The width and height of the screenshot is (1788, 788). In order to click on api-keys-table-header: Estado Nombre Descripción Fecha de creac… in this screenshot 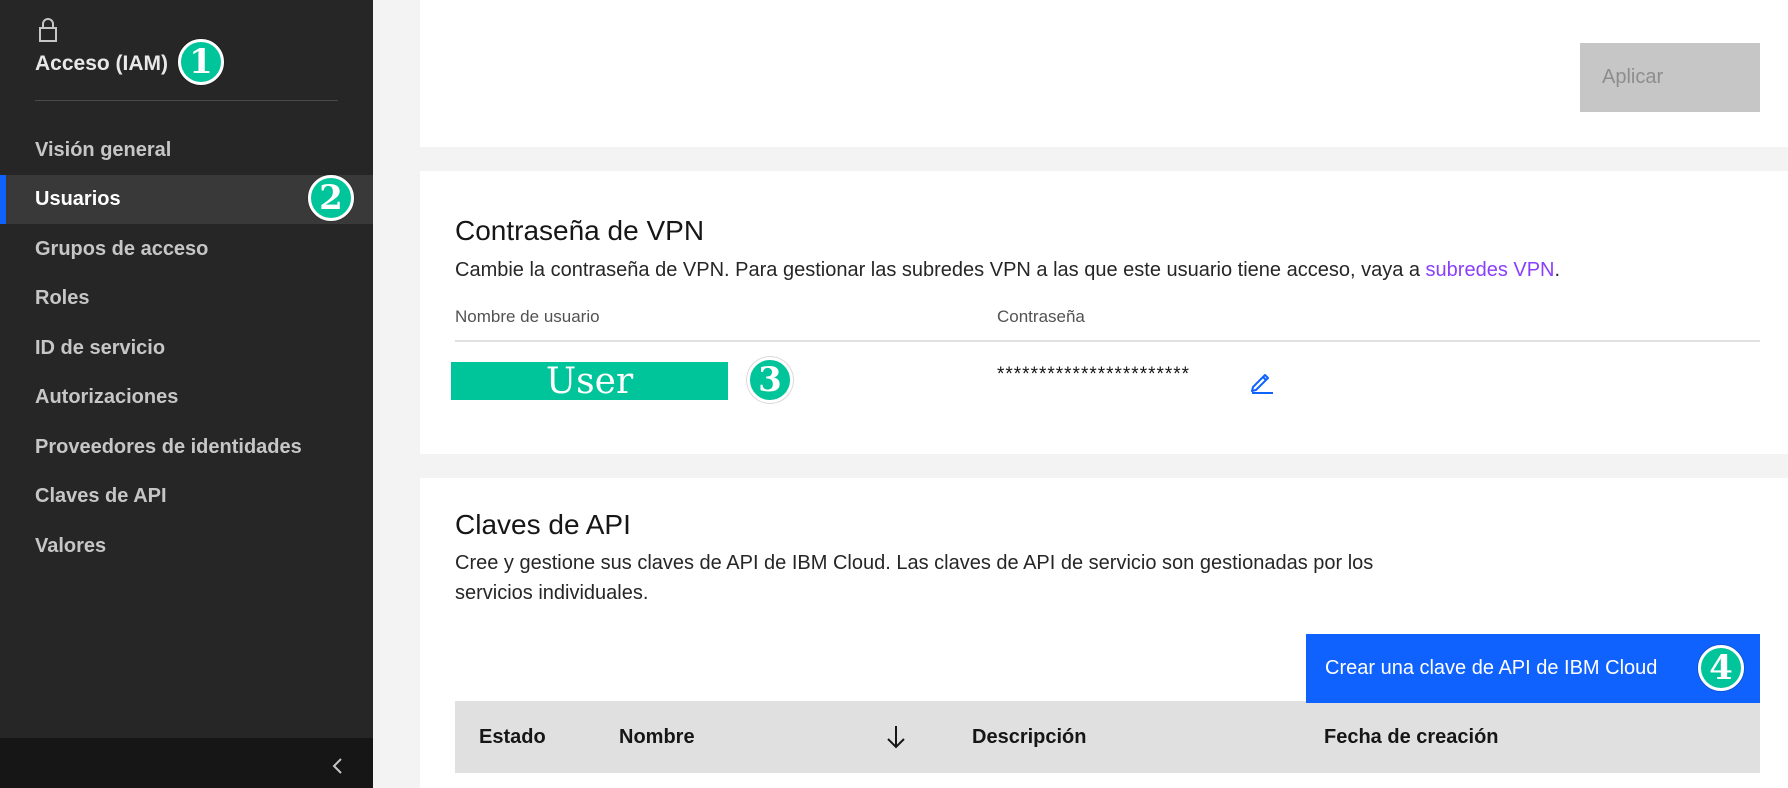, I will do `click(1107, 737)`.